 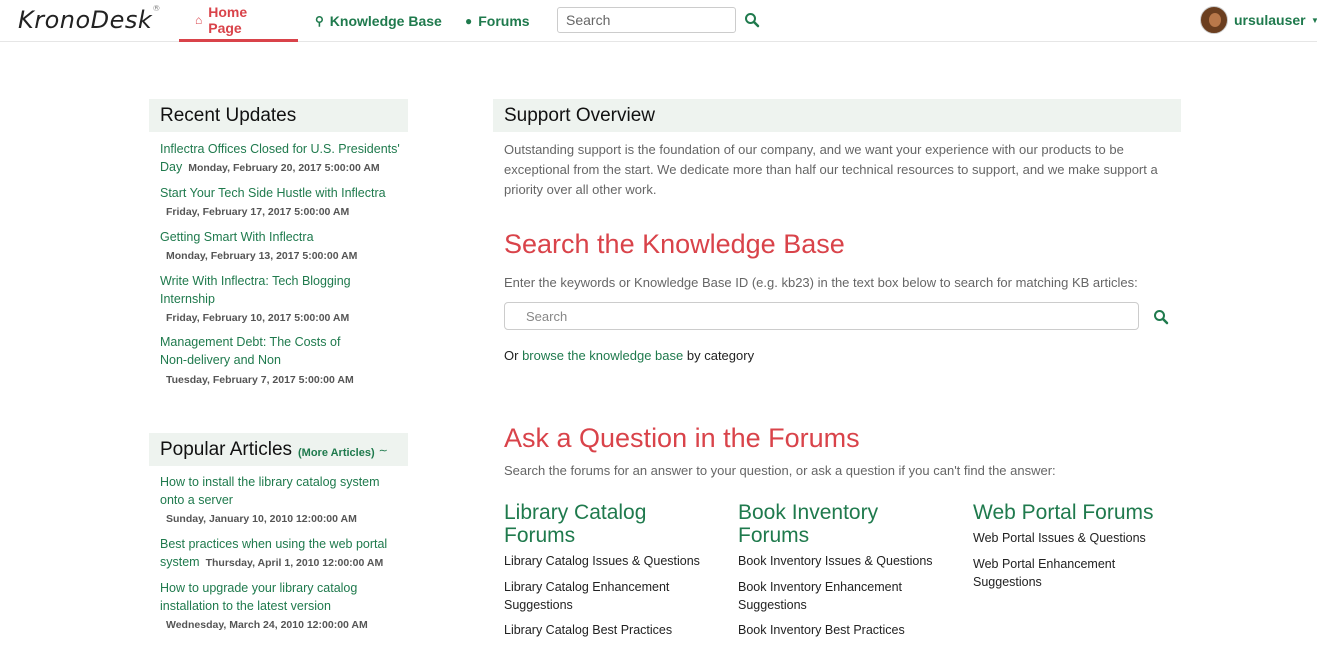 What do you see at coordinates (602, 355) in the screenshot?
I see `browse-kb-link: browse the knowledge base` at bounding box center [602, 355].